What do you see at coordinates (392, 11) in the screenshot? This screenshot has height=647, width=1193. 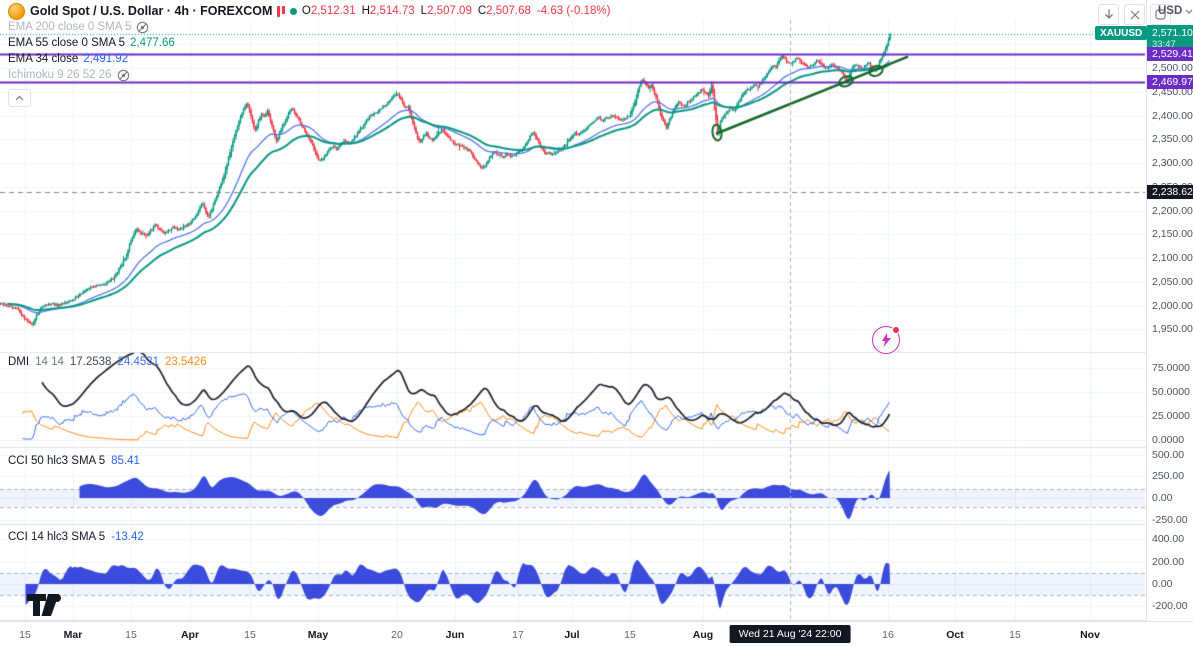 I see `ohlc-value: 2,514.73` at bounding box center [392, 11].